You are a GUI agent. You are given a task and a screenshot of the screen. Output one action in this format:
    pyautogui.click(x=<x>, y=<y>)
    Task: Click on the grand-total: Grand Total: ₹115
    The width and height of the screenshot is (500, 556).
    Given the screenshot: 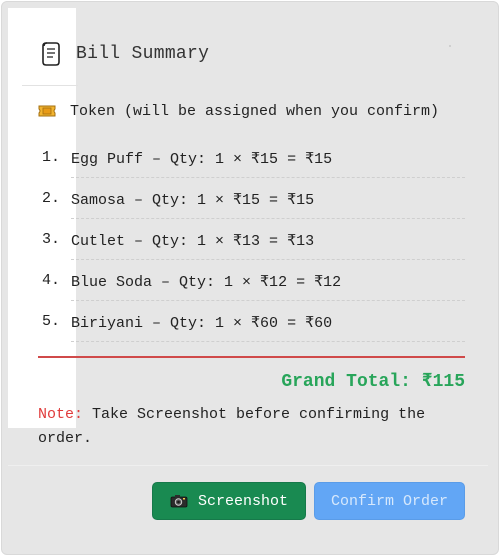 What is the action you would take?
    pyautogui.click(x=373, y=382)
    